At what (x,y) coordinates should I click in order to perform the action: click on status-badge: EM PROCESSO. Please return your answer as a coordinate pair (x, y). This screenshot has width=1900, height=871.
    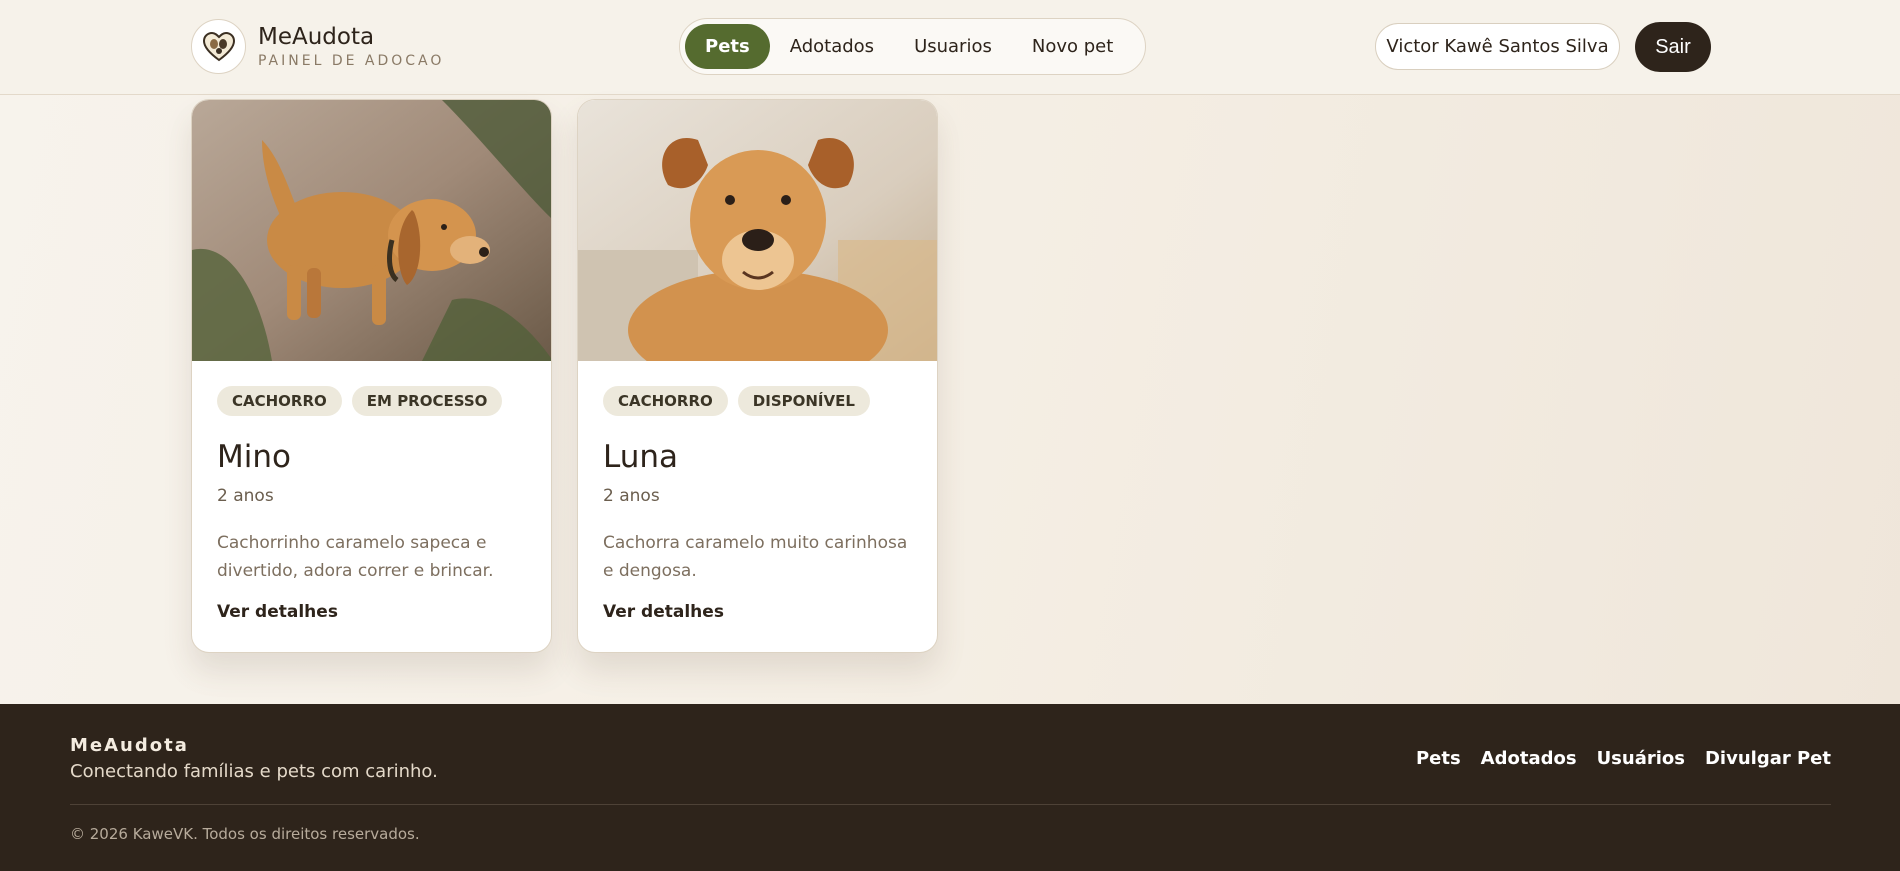
    Looking at the image, I should click on (427, 401).